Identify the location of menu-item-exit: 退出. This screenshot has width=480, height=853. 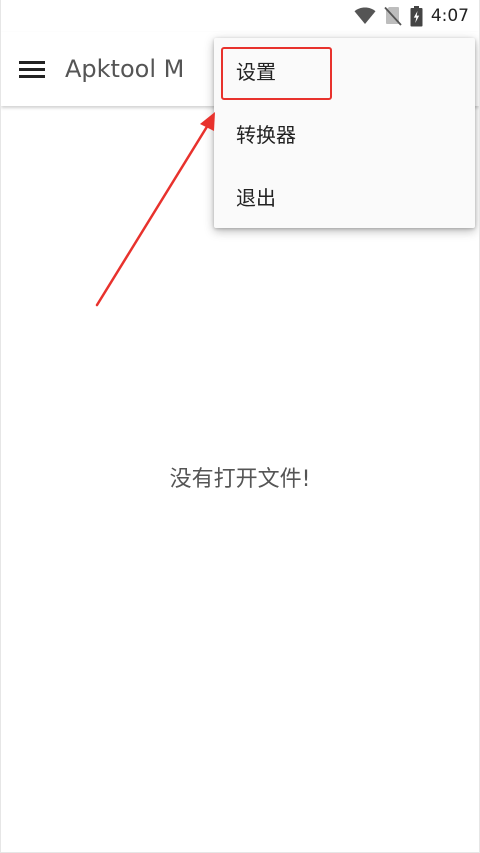
(344, 197).